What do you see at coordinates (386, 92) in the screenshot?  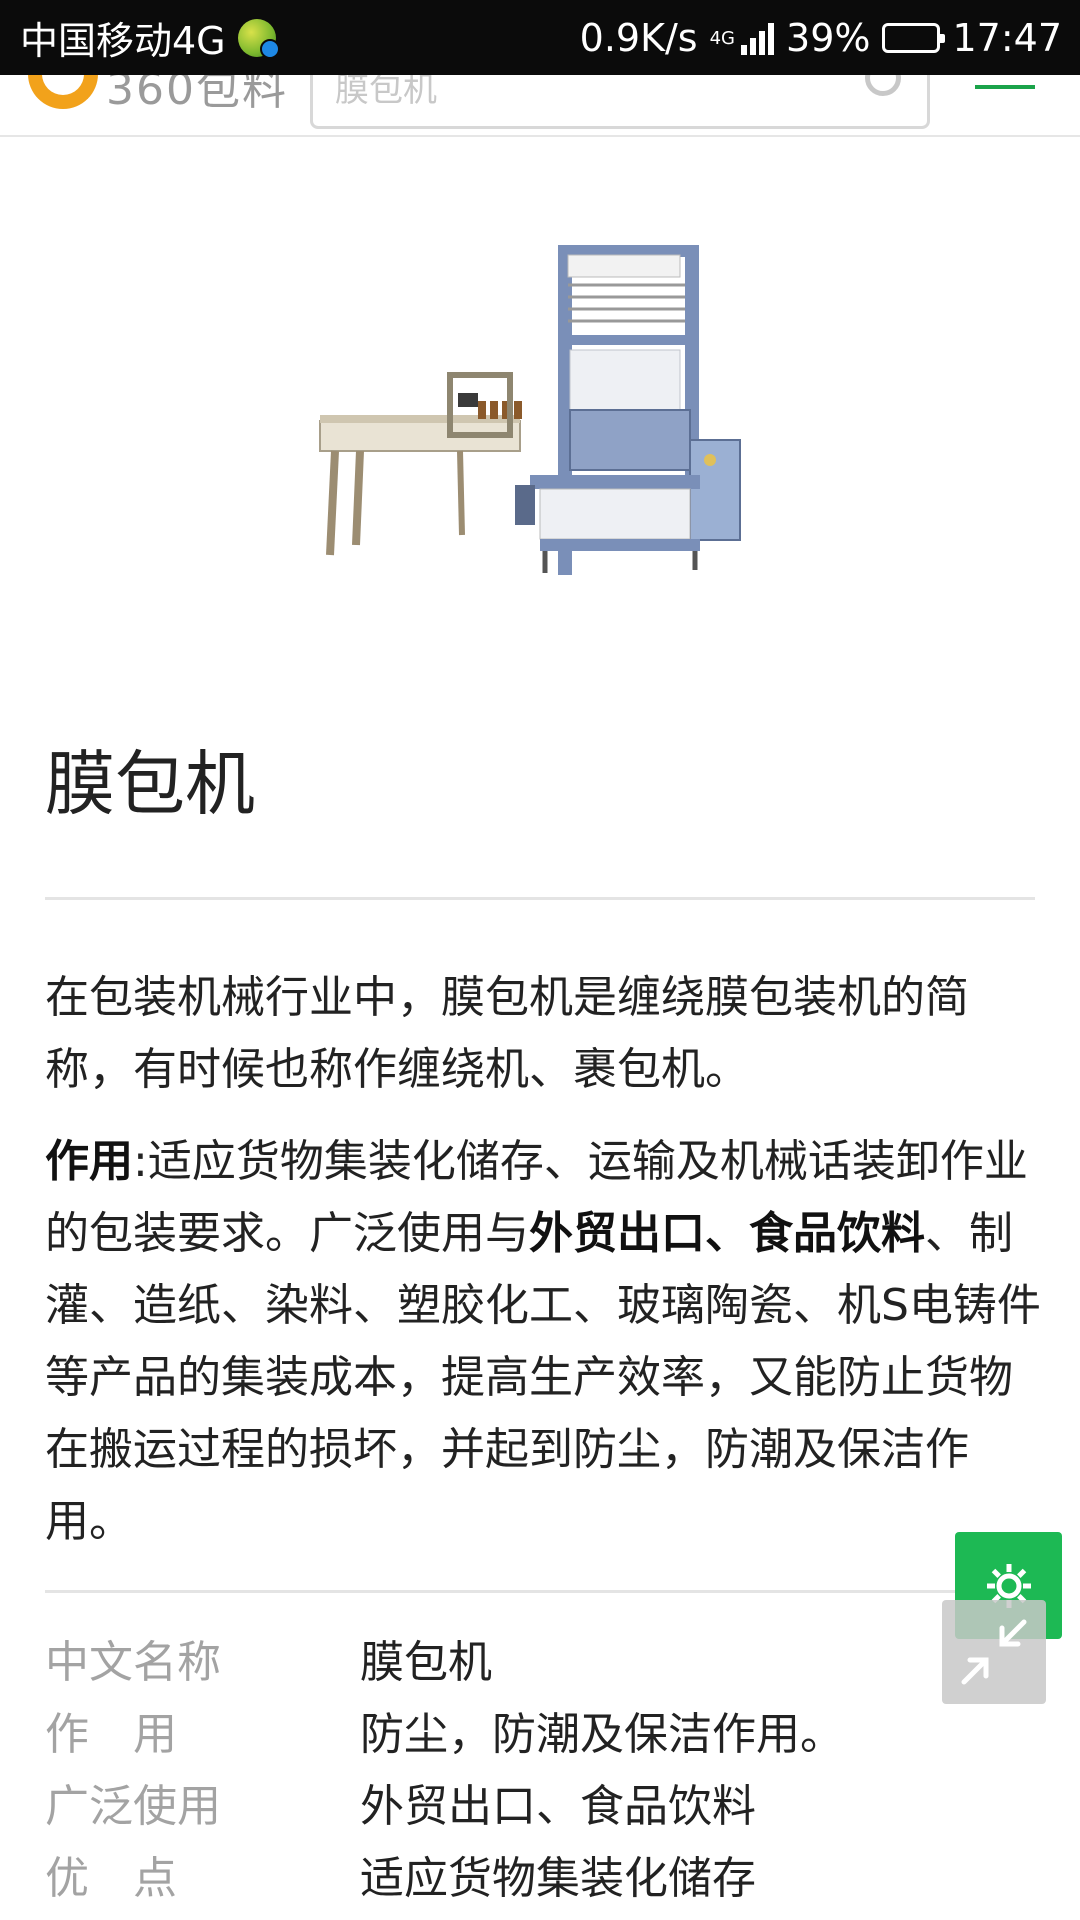 I see `search-input-text: 膜包机` at bounding box center [386, 92].